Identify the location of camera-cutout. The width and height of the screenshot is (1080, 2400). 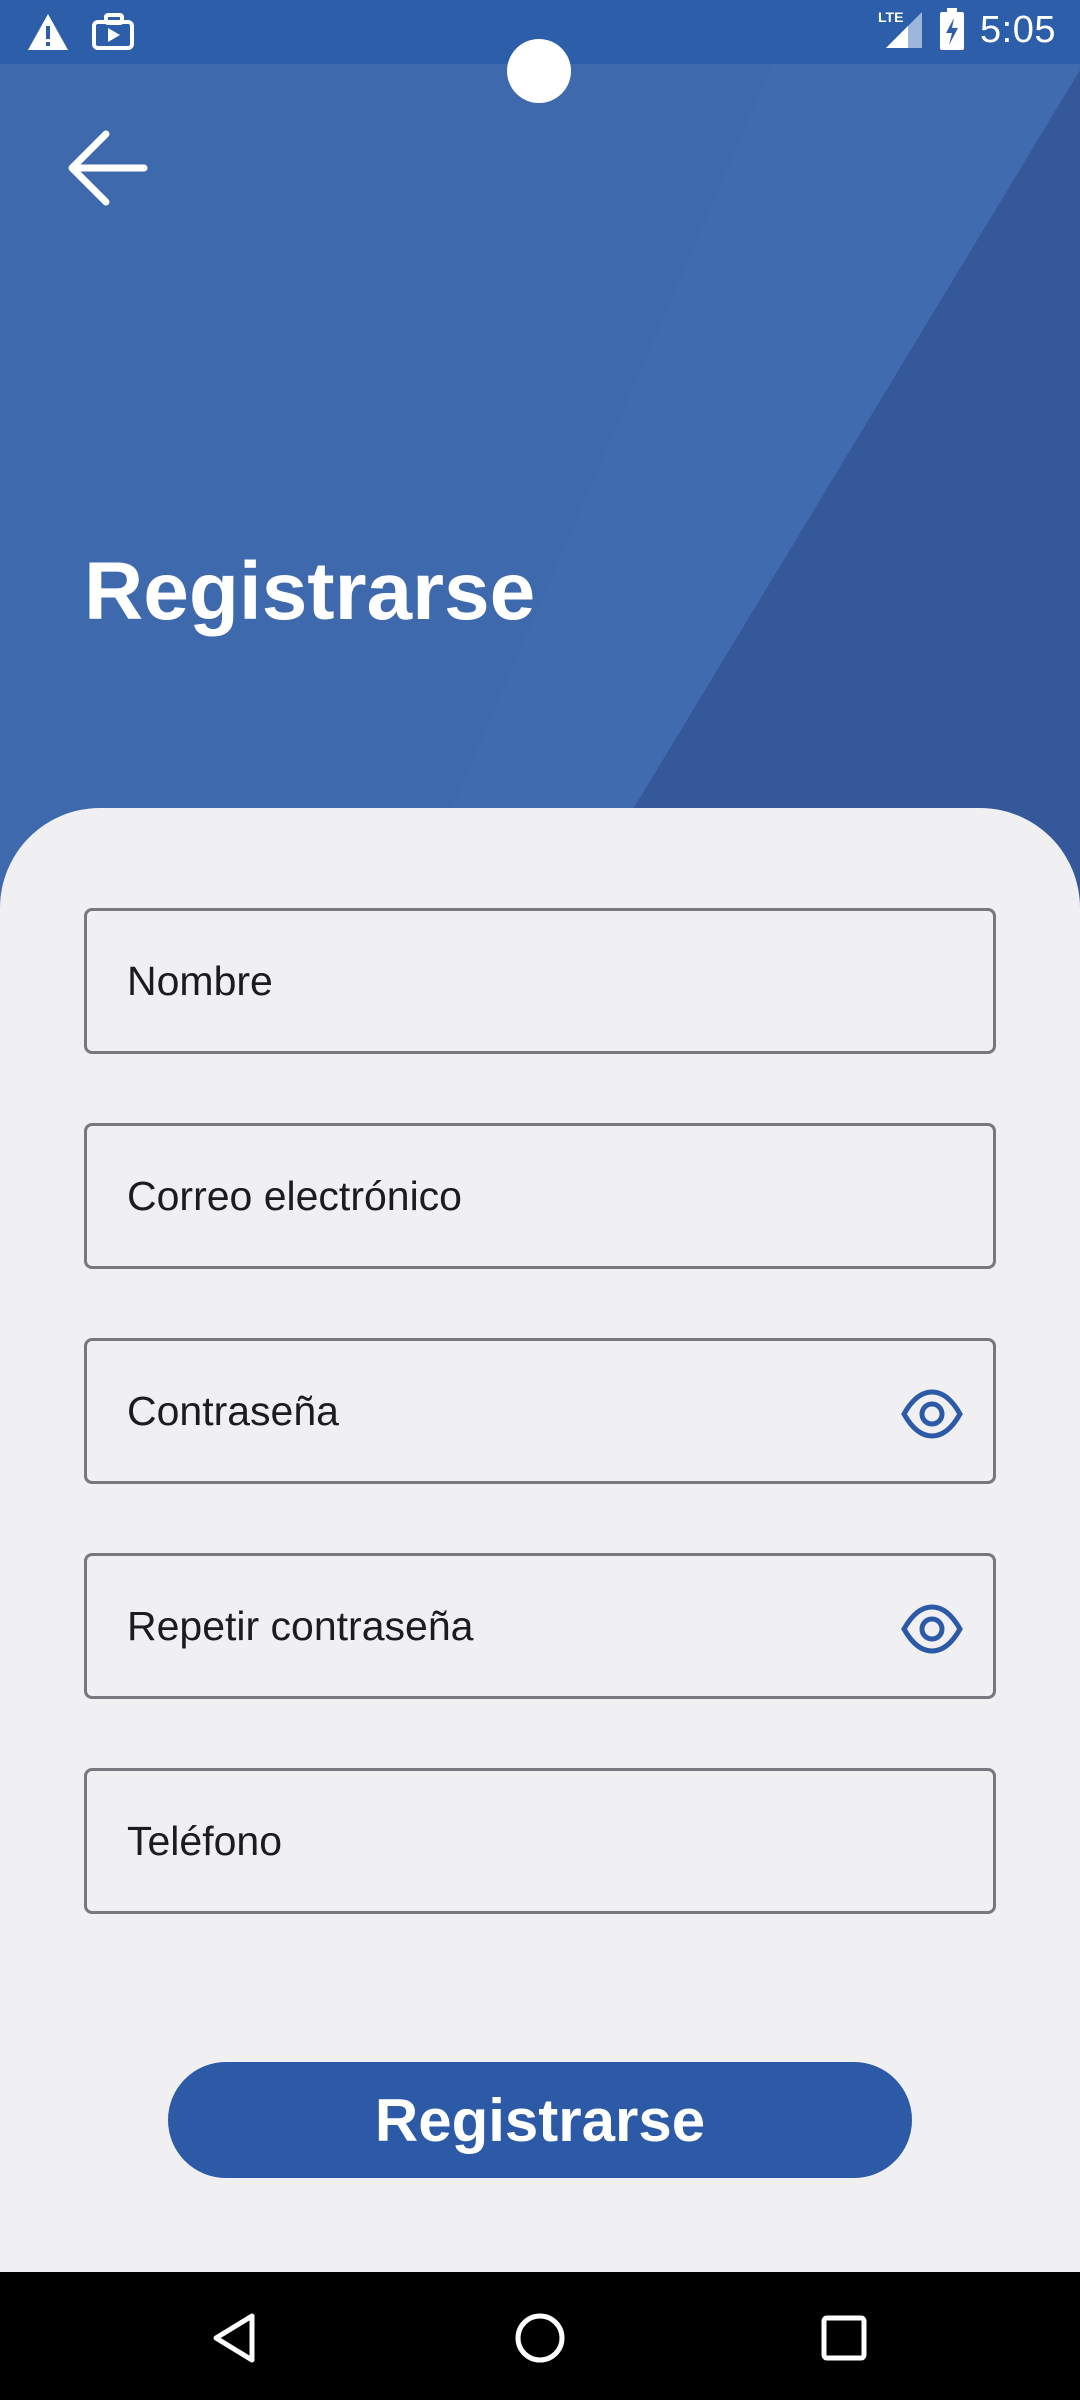
(539, 71).